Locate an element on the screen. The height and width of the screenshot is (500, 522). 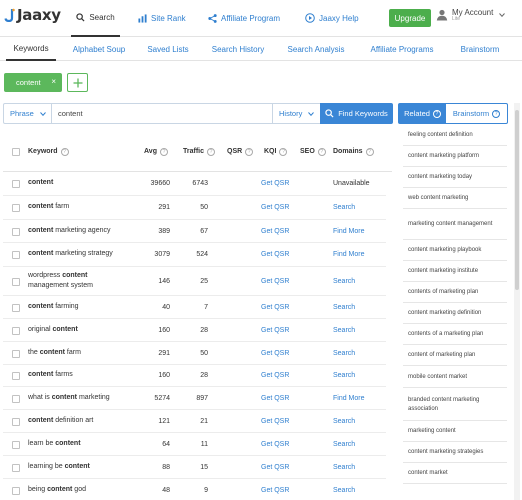
tab-search-history: Search History is located at coordinates (238, 49).